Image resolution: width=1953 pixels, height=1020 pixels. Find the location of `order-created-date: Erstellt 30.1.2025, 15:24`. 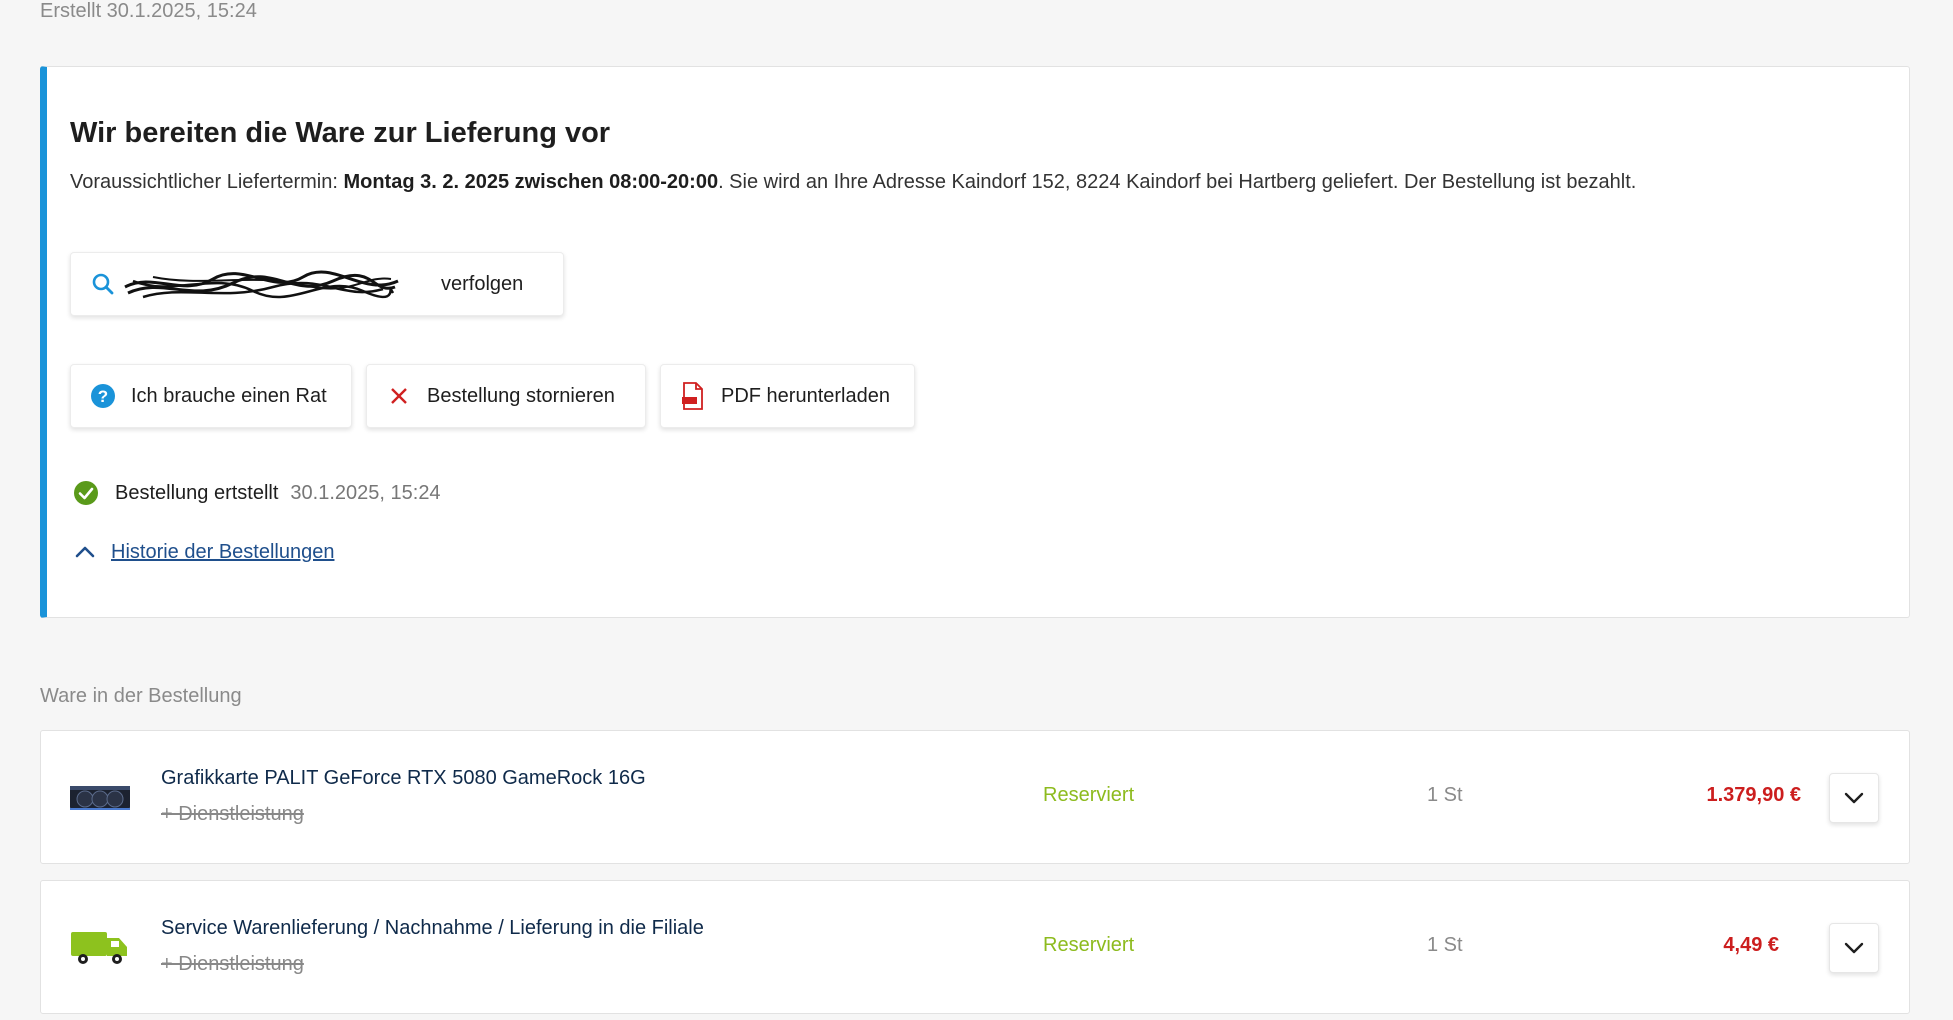

order-created-date: Erstellt 30.1.2025, 15:24 is located at coordinates (148, 11).